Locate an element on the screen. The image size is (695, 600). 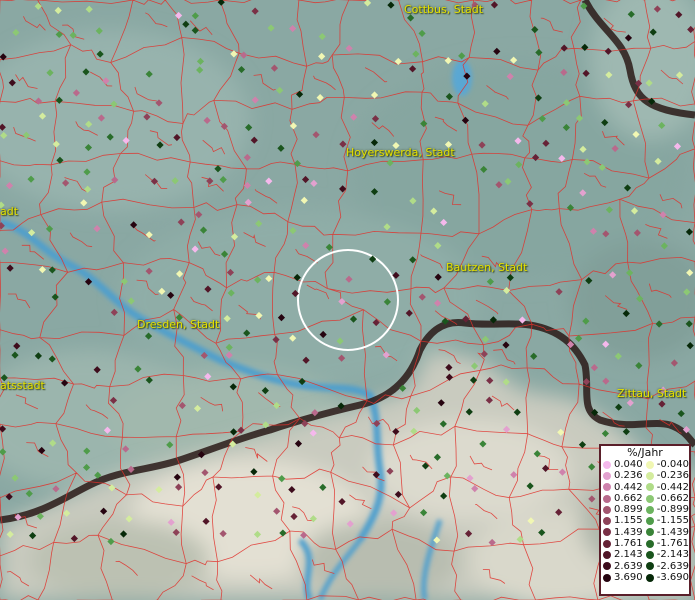
legend-entry: 0.040 is located at coordinates (622, 464).